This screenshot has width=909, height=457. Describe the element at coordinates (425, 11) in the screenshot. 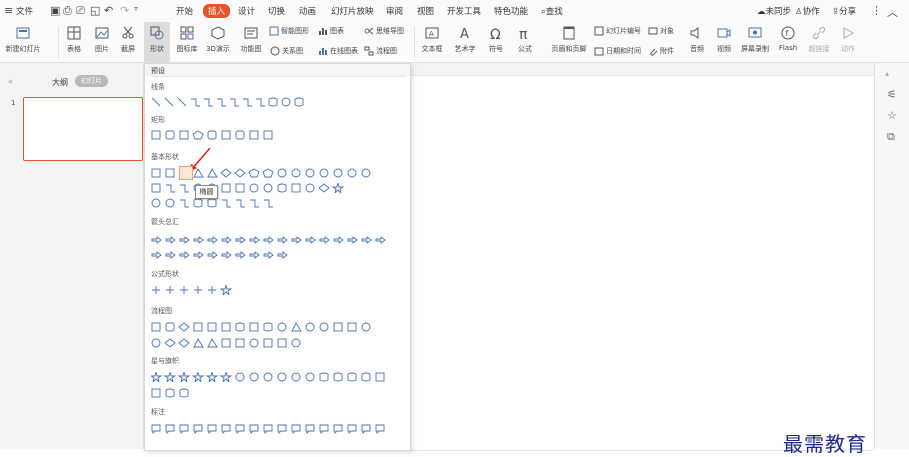

I see `tab-view: 视图` at that location.